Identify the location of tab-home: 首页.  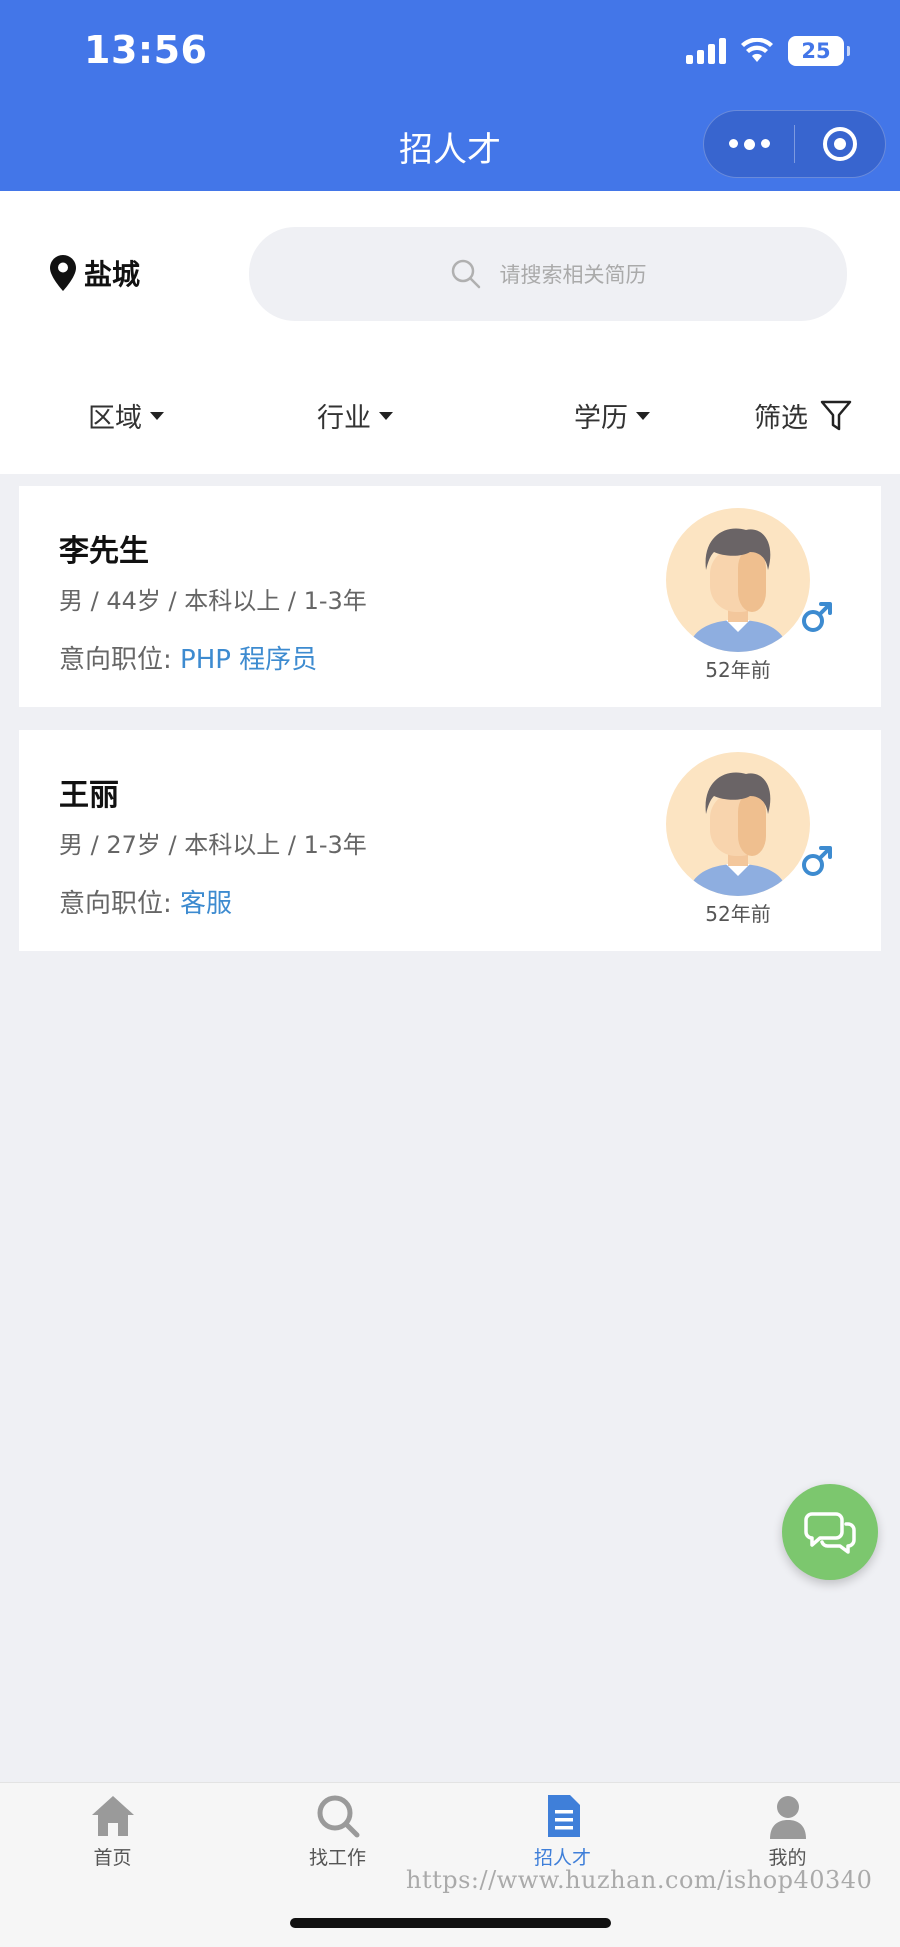
(112, 1831).